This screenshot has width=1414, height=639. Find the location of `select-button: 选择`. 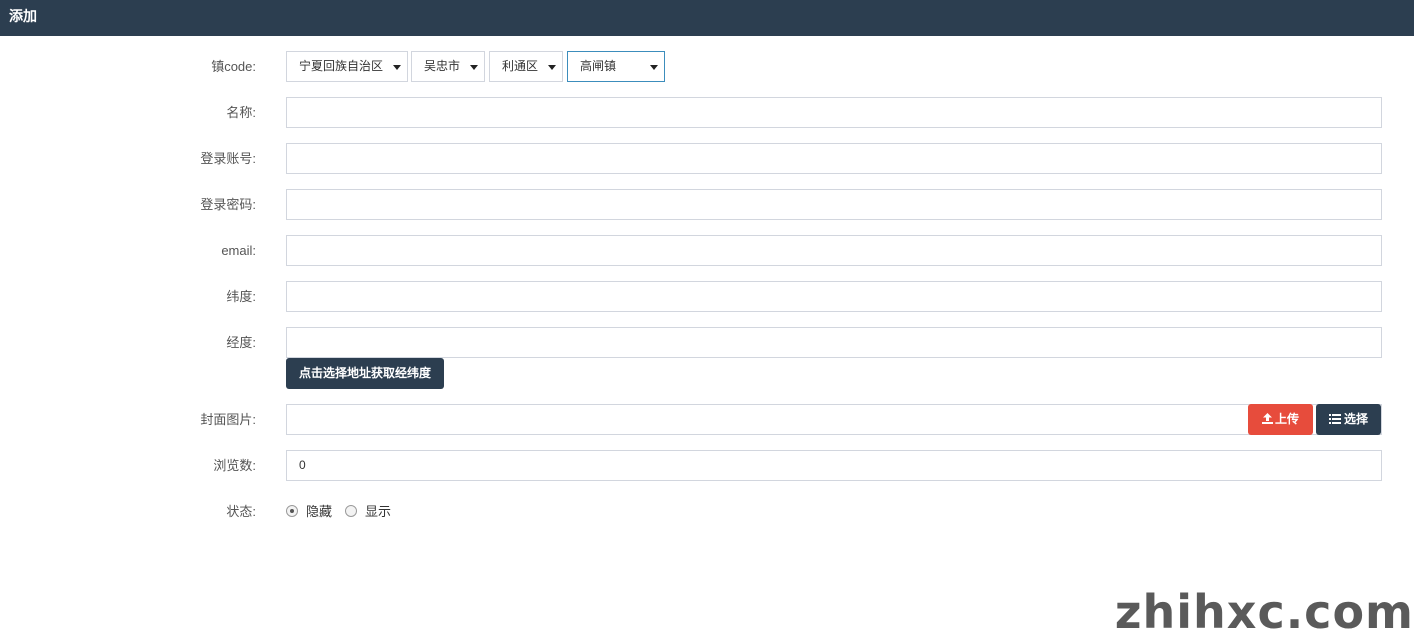

select-button: 选择 is located at coordinates (1348, 419).